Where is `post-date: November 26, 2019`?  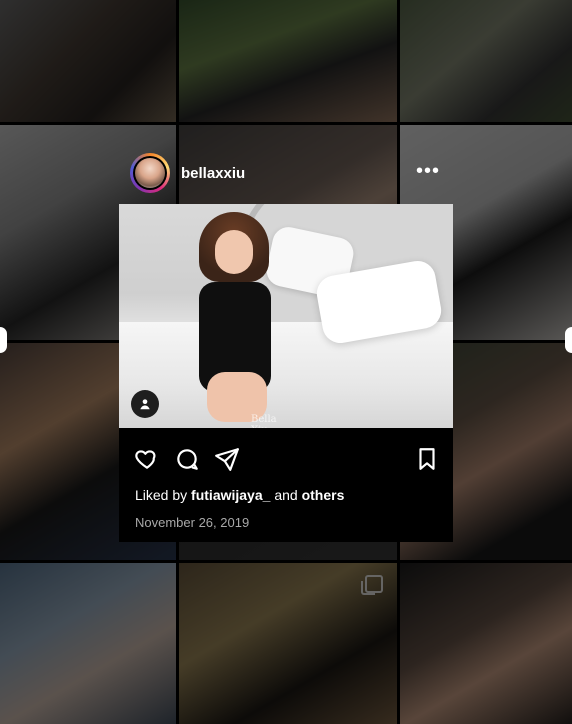
post-date: November 26, 2019 is located at coordinates (192, 522).